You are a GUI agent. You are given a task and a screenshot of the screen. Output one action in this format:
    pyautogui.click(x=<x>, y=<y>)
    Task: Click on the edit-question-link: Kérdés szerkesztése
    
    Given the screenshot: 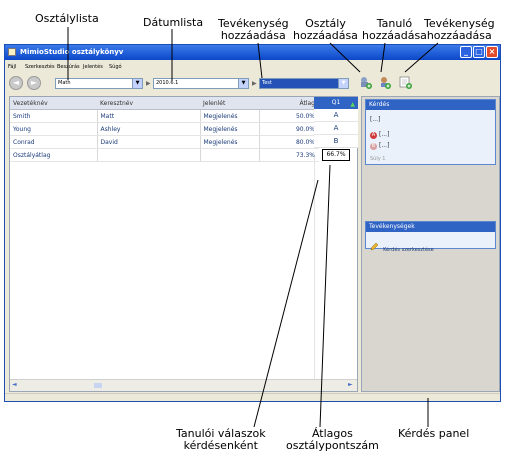 What is the action you would take?
    pyautogui.click(x=402, y=245)
    